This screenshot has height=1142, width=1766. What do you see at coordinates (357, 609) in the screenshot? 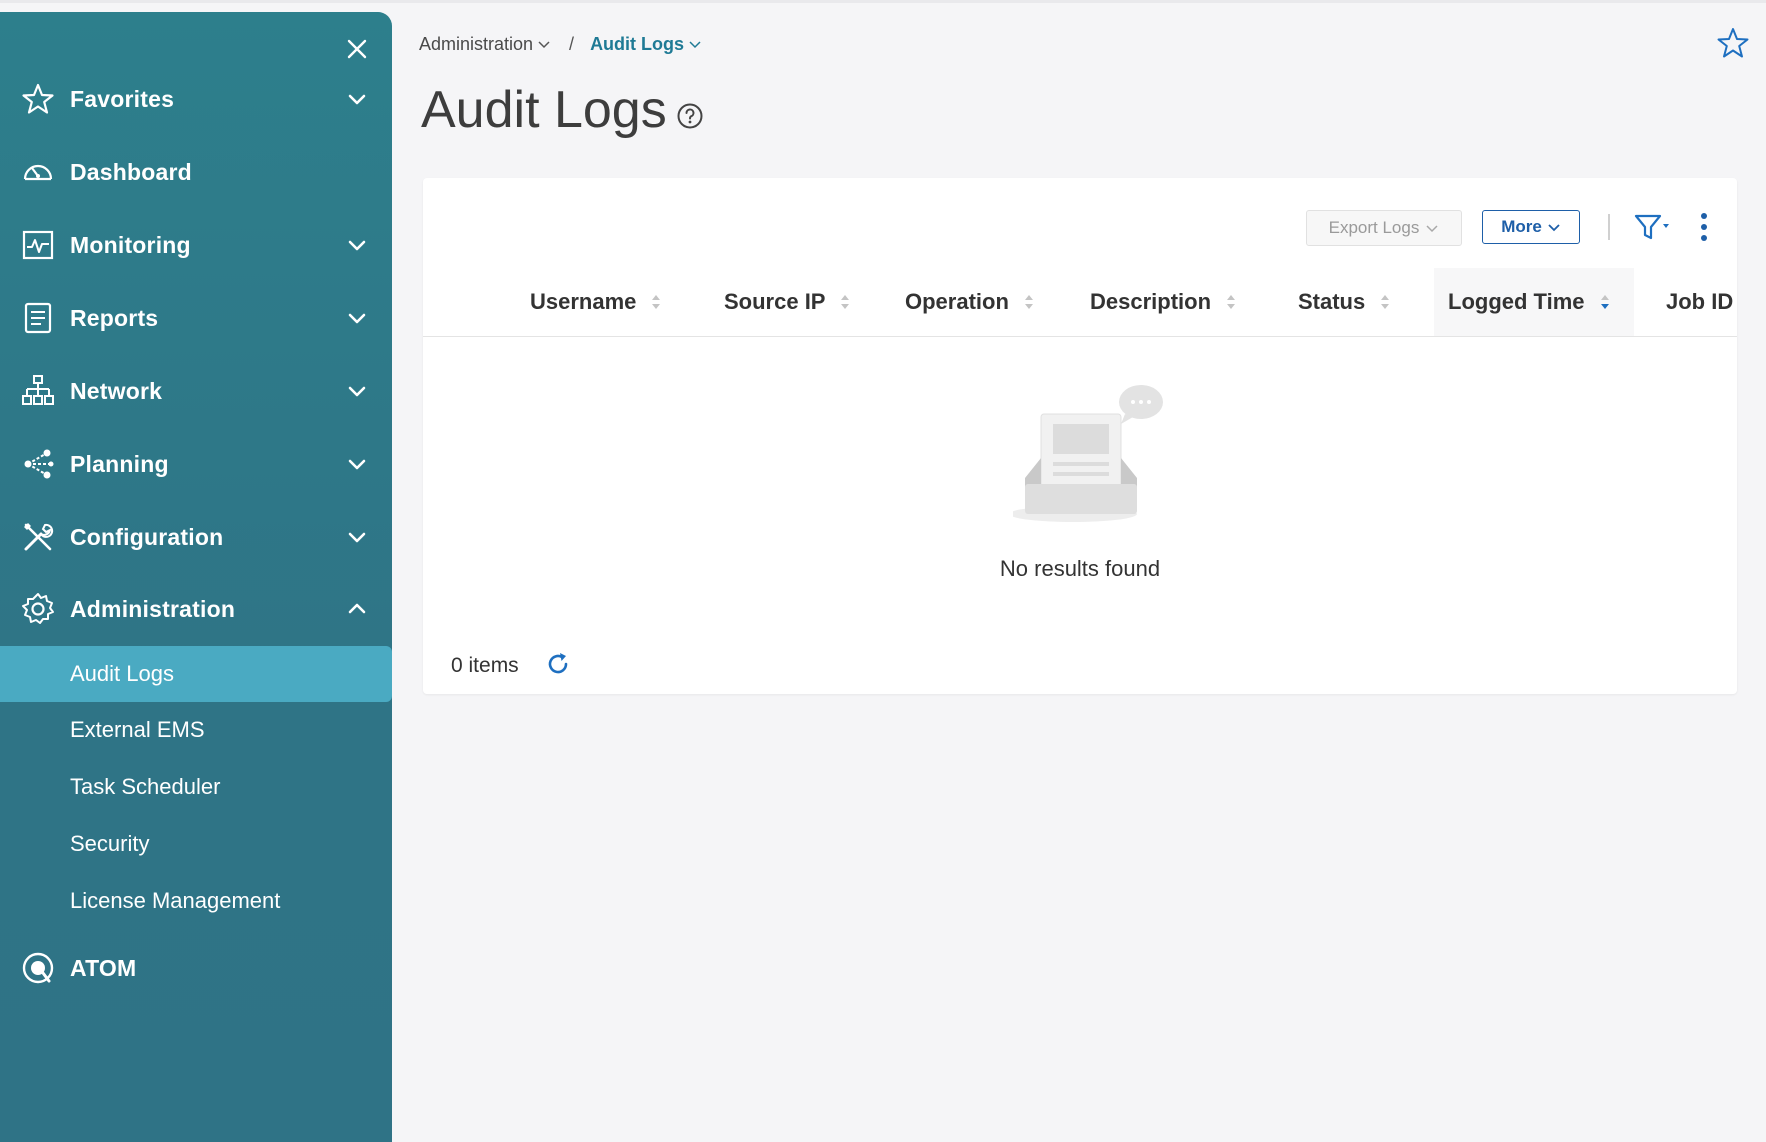
I see `chevron-up-icon` at bounding box center [357, 609].